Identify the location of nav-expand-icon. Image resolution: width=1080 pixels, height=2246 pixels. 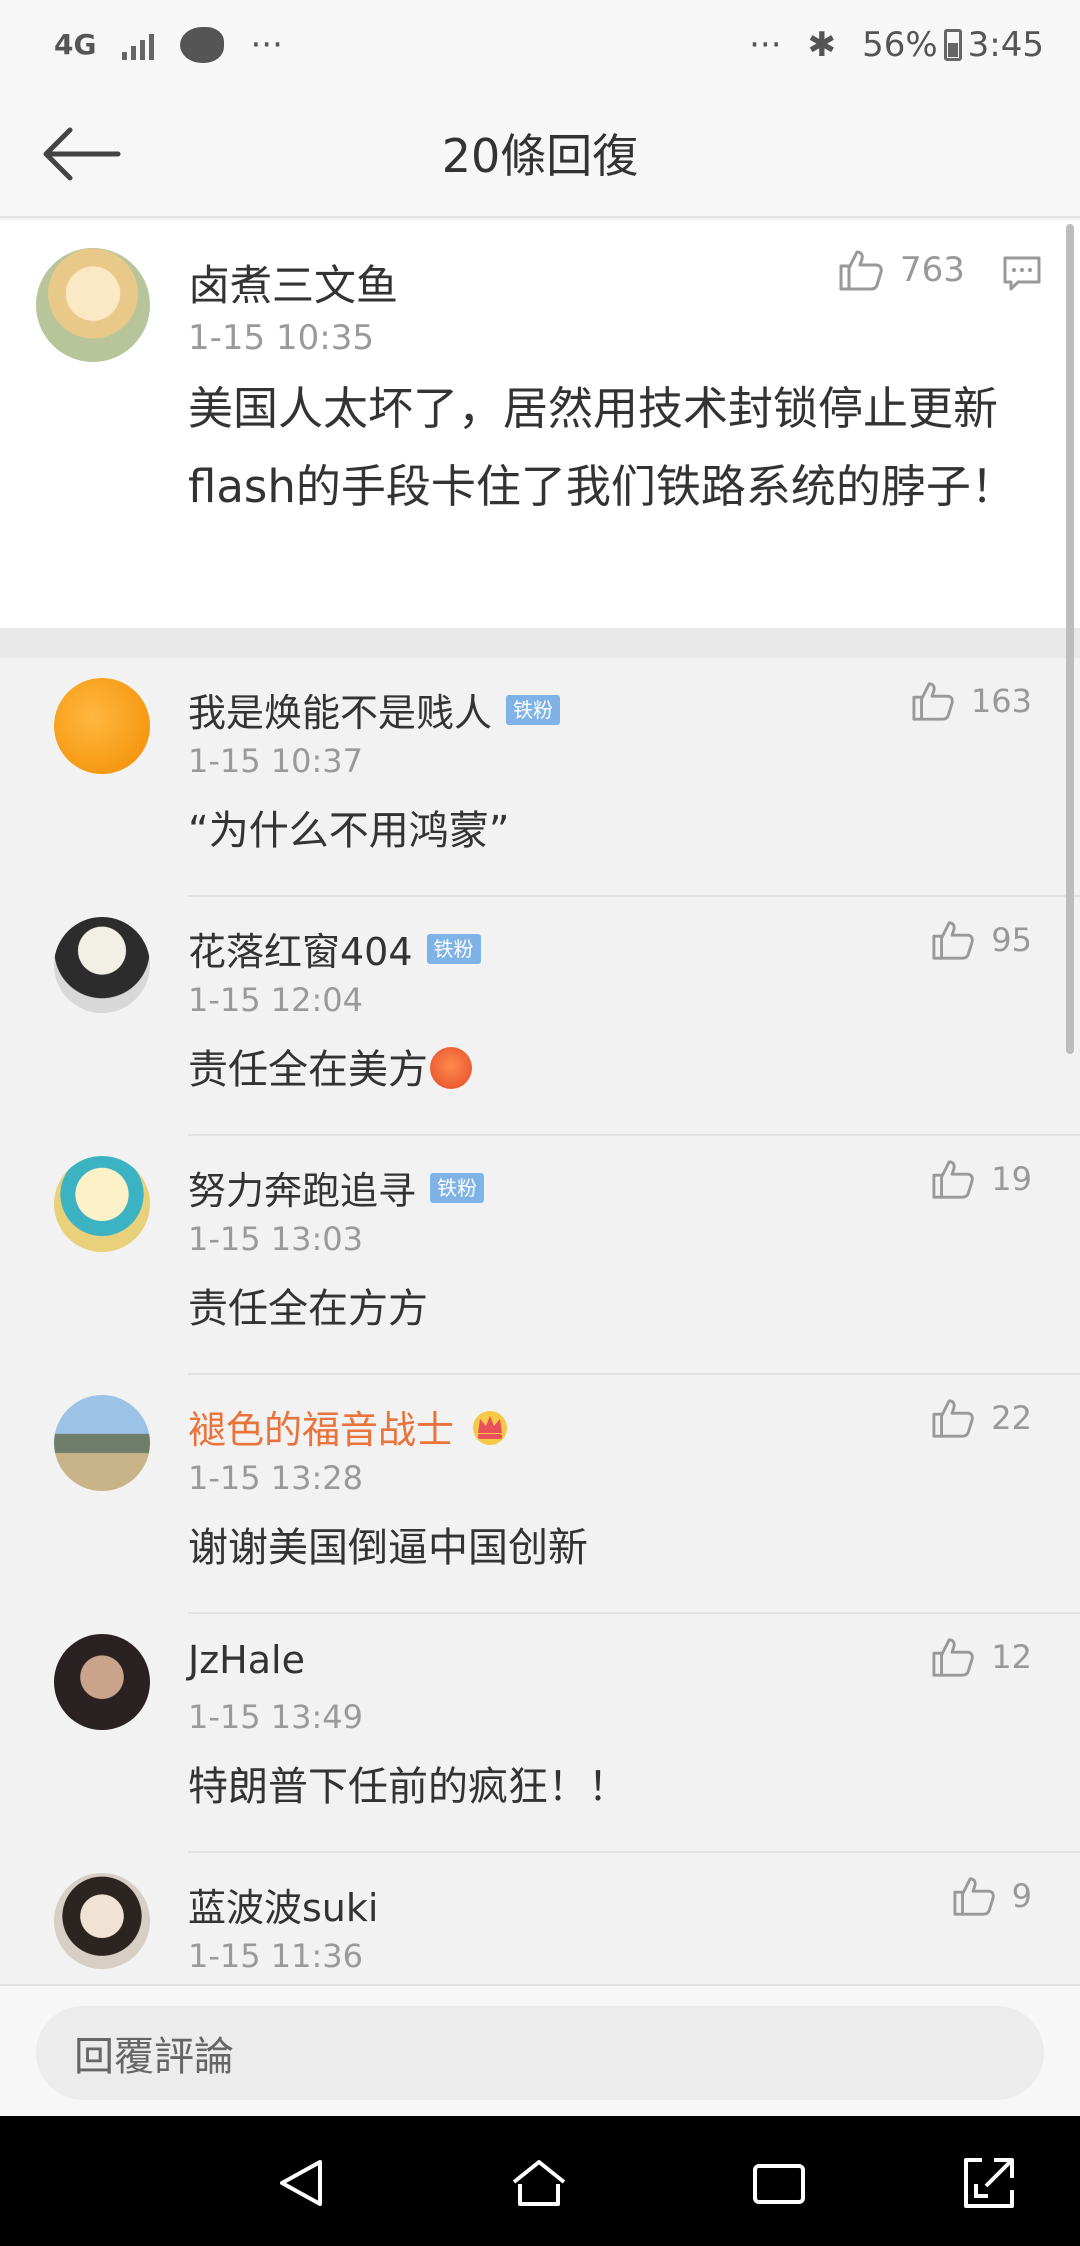
(989, 2183).